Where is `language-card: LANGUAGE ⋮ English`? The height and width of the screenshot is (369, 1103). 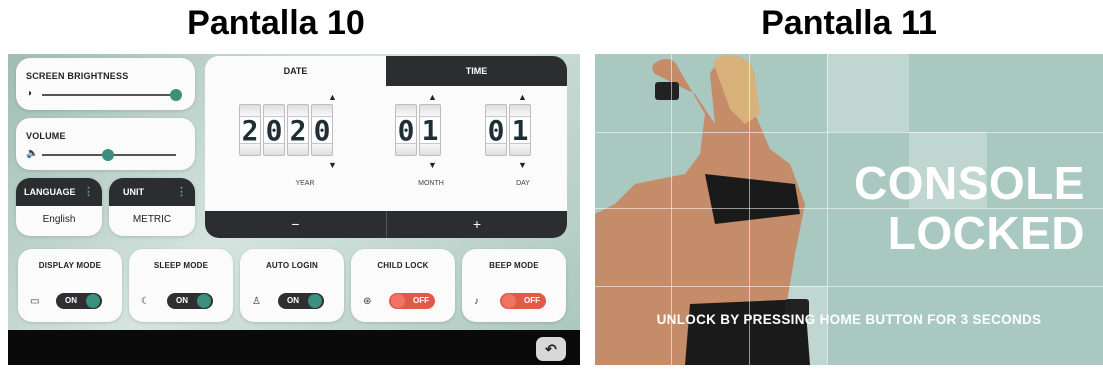 language-card: LANGUAGE ⋮ English is located at coordinates (59, 207).